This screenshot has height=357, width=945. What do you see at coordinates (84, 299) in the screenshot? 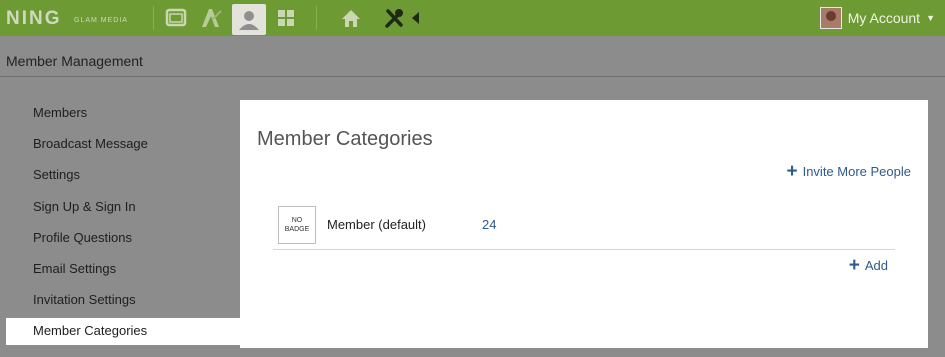
I see `sidebar-item-invitation-settings: Invitation Settings` at bounding box center [84, 299].